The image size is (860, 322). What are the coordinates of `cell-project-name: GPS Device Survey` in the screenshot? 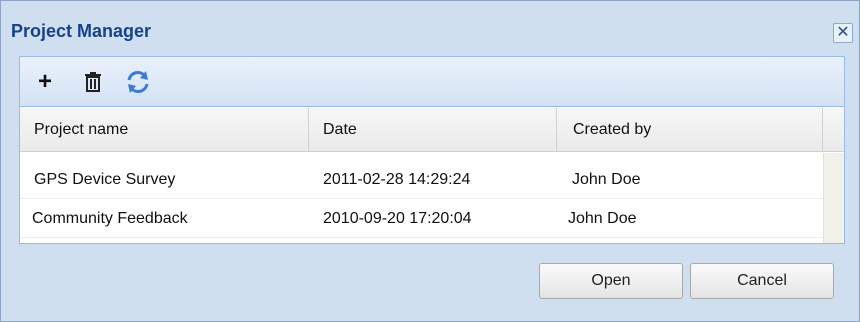 It's located at (105, 179).